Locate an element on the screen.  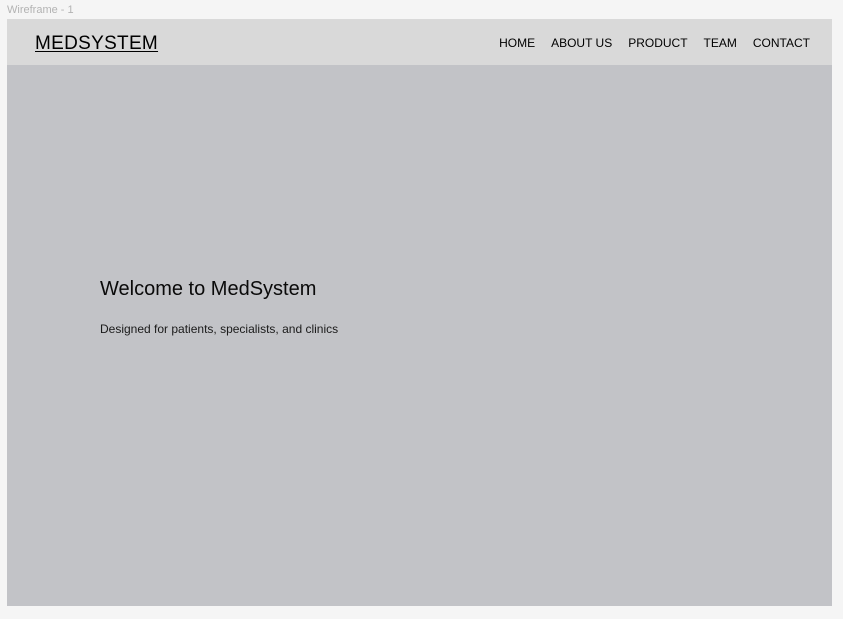
nav-item-contact: CONTACT is located at coordinates (781, 43).